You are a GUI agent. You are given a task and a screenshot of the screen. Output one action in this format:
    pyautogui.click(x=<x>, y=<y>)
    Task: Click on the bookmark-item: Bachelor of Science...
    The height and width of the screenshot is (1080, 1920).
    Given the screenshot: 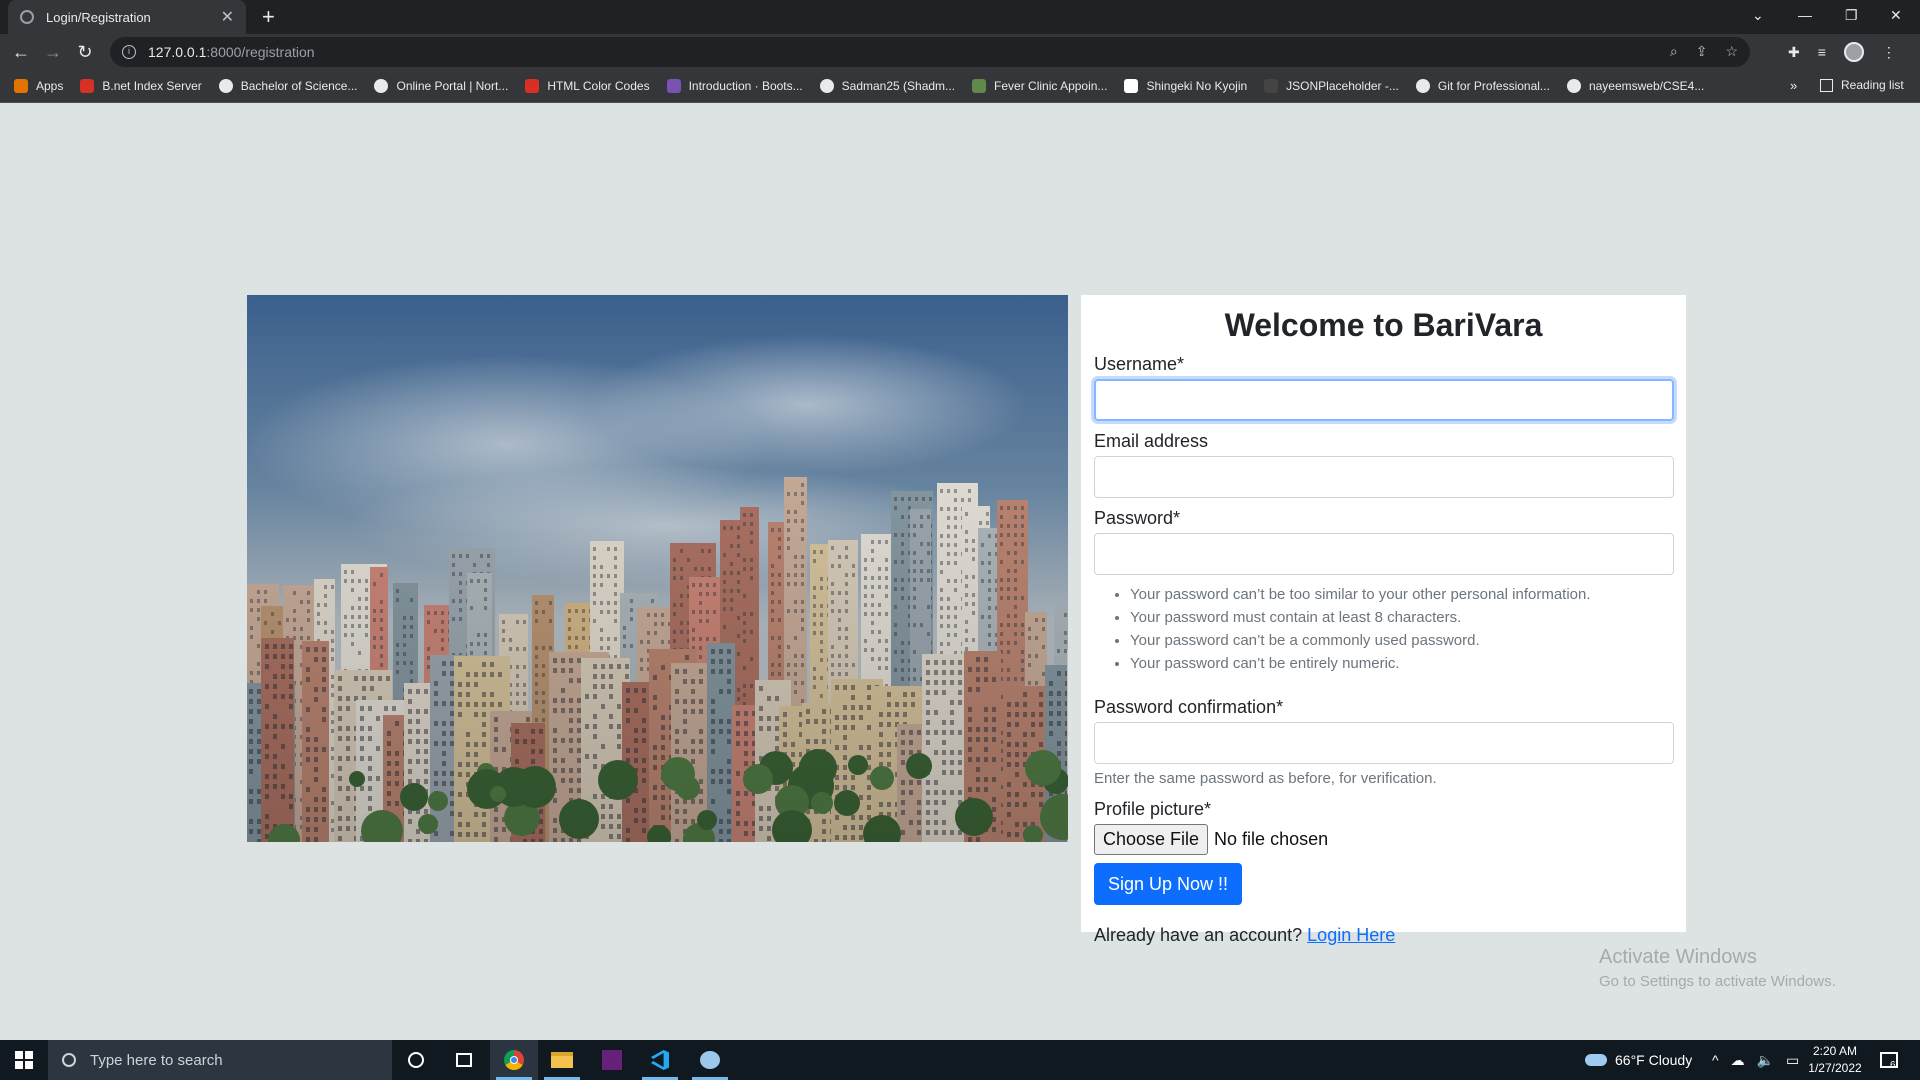 What is the action you would take?
    pyautogui.click(x=287, y=86)
    